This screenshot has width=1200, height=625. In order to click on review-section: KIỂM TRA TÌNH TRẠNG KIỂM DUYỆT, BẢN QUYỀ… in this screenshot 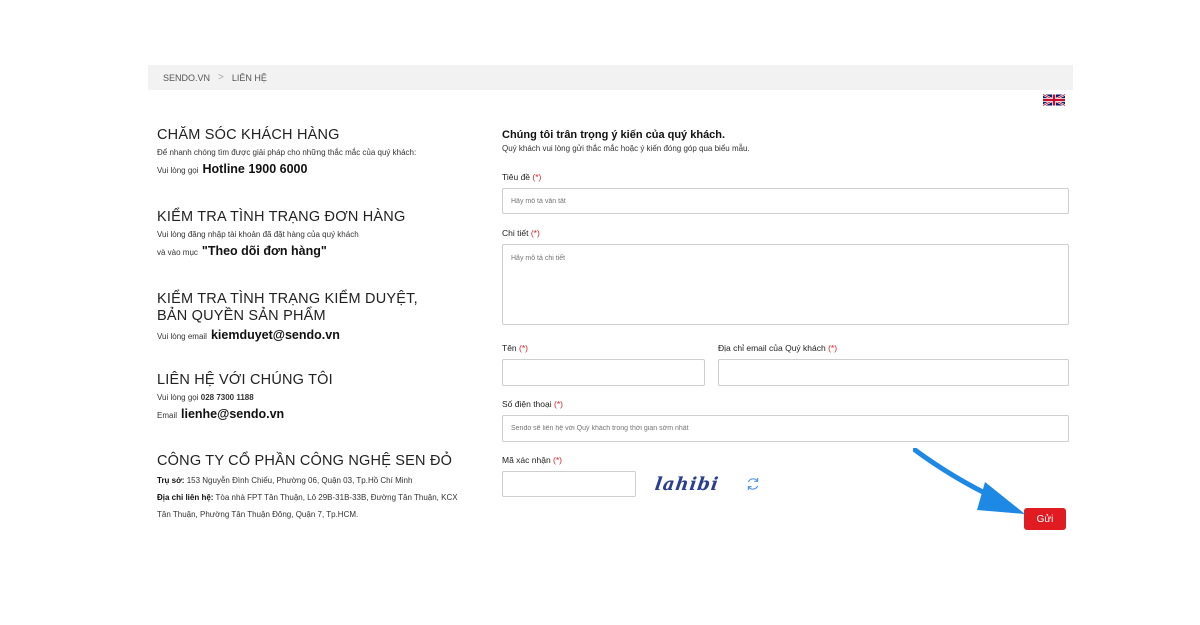, I will do `click(322, 317)`.